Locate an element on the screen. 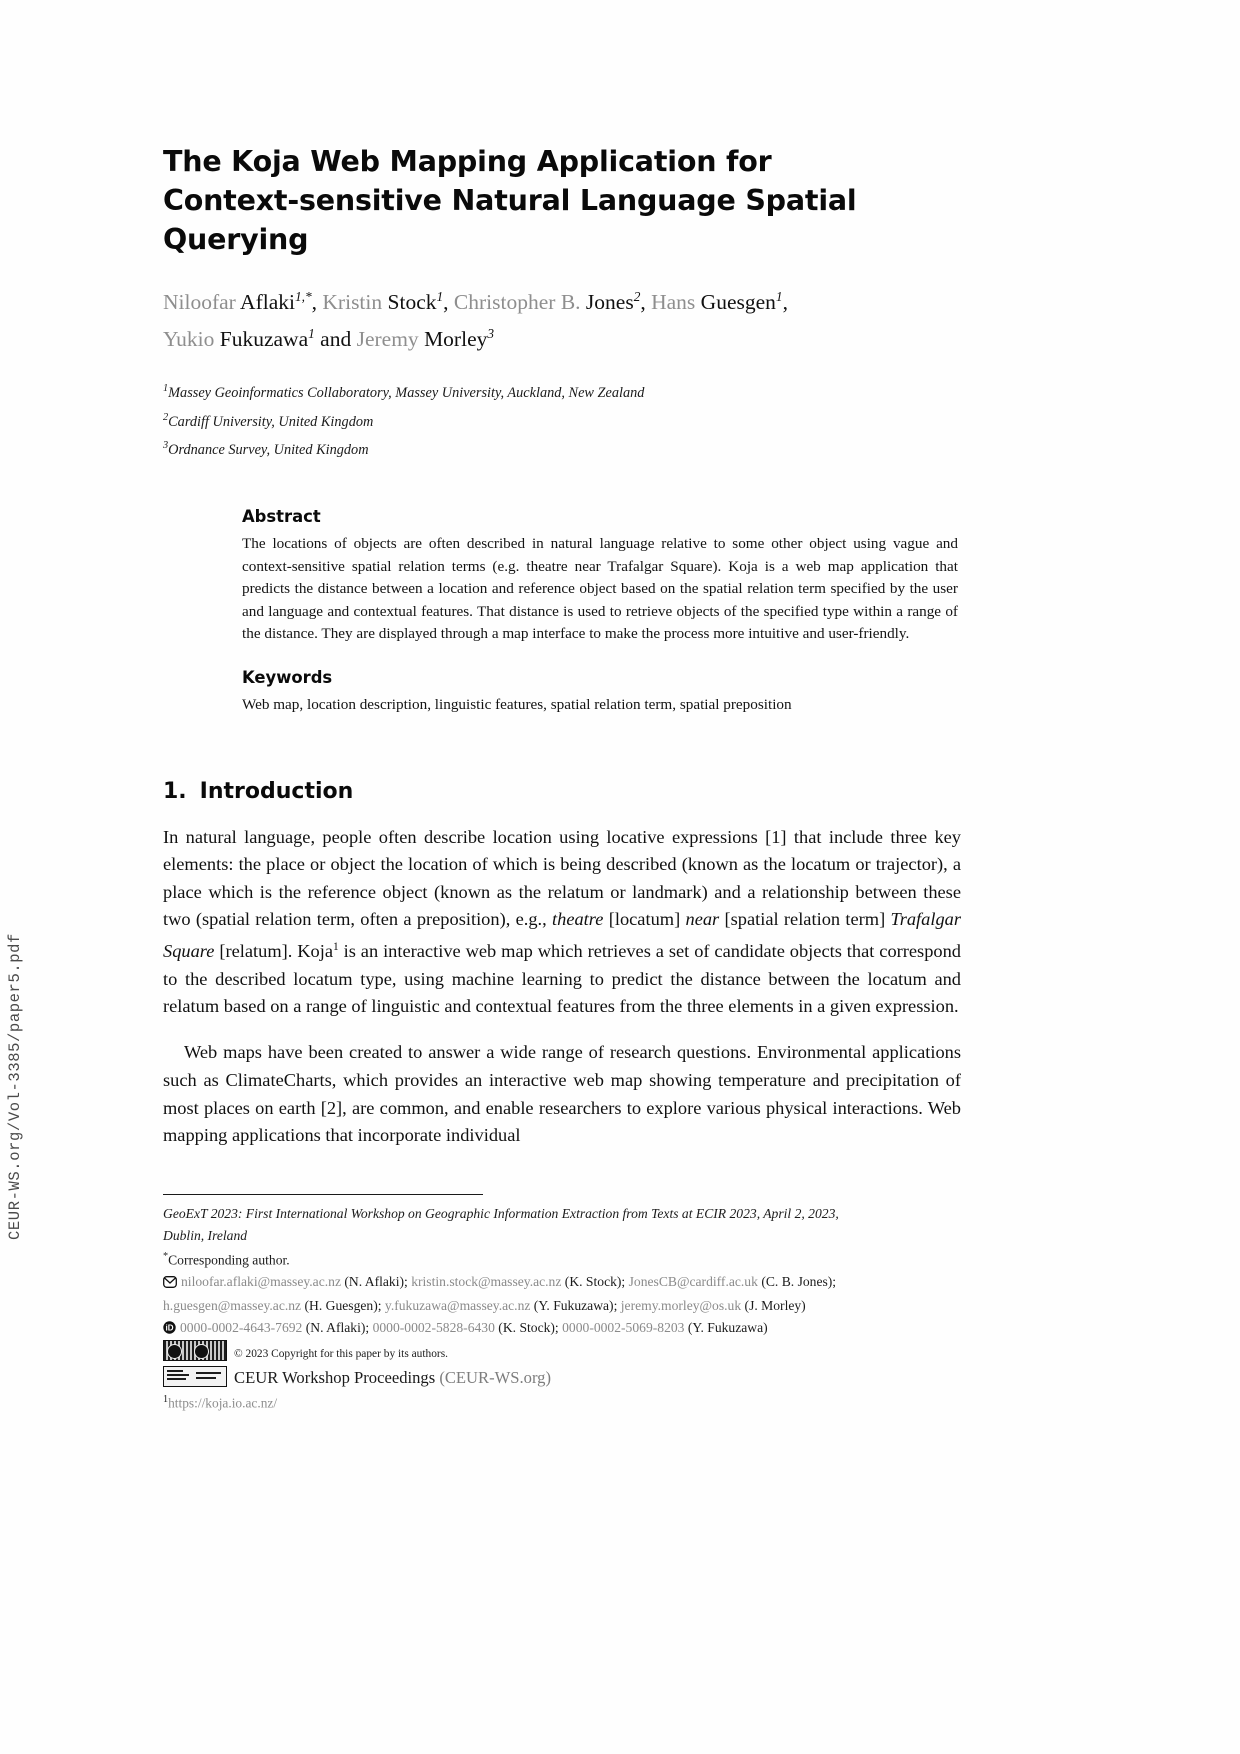 Image resolution: width=1240 pixels, height=1754 pixels. orcid-link-fukuzawa: 0000-0002-5069-8203 is located at coordinates (623, 1327).